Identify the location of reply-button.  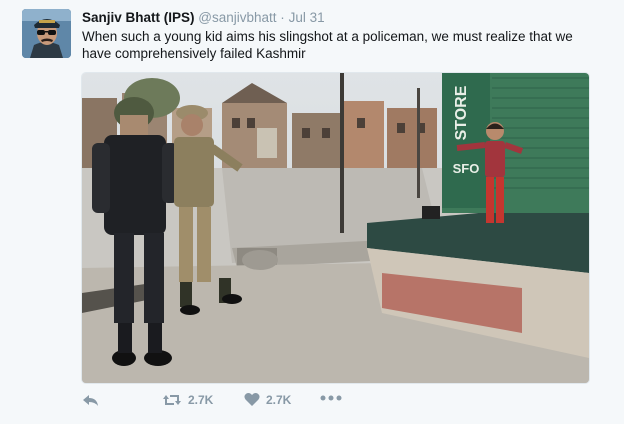
(91, 400).